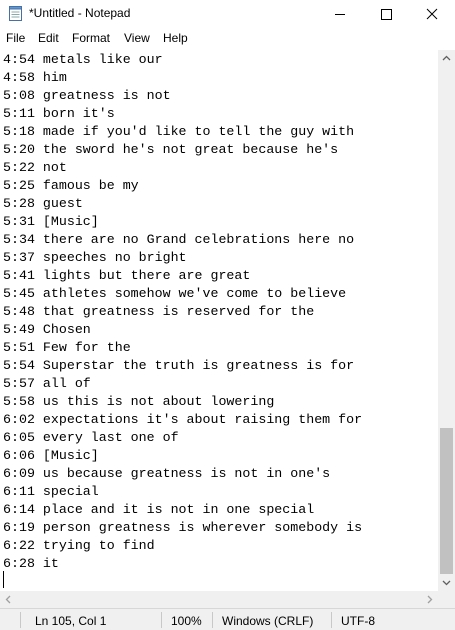  Describe the element at coordinates (358, 621) in the screenshot. I see `encoding: UTF-8` at that location.